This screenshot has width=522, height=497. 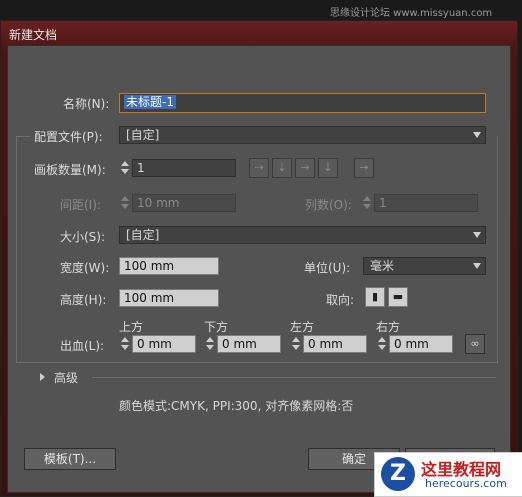 What do you see at coordinates (143, 235) in the screenshot?
I see `size-value: [自定]` at bounding box center [143, 235].